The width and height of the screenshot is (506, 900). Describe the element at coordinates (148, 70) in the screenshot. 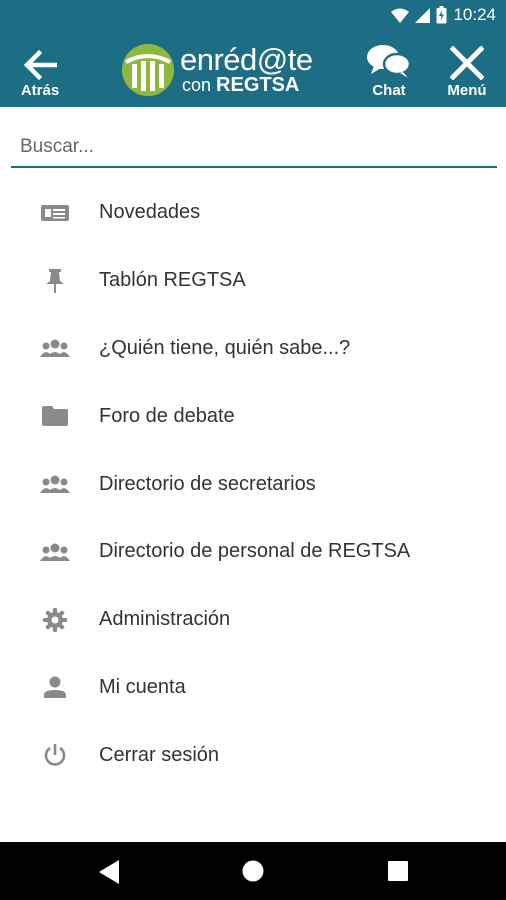

I see `logo-mark-icon` at that location.